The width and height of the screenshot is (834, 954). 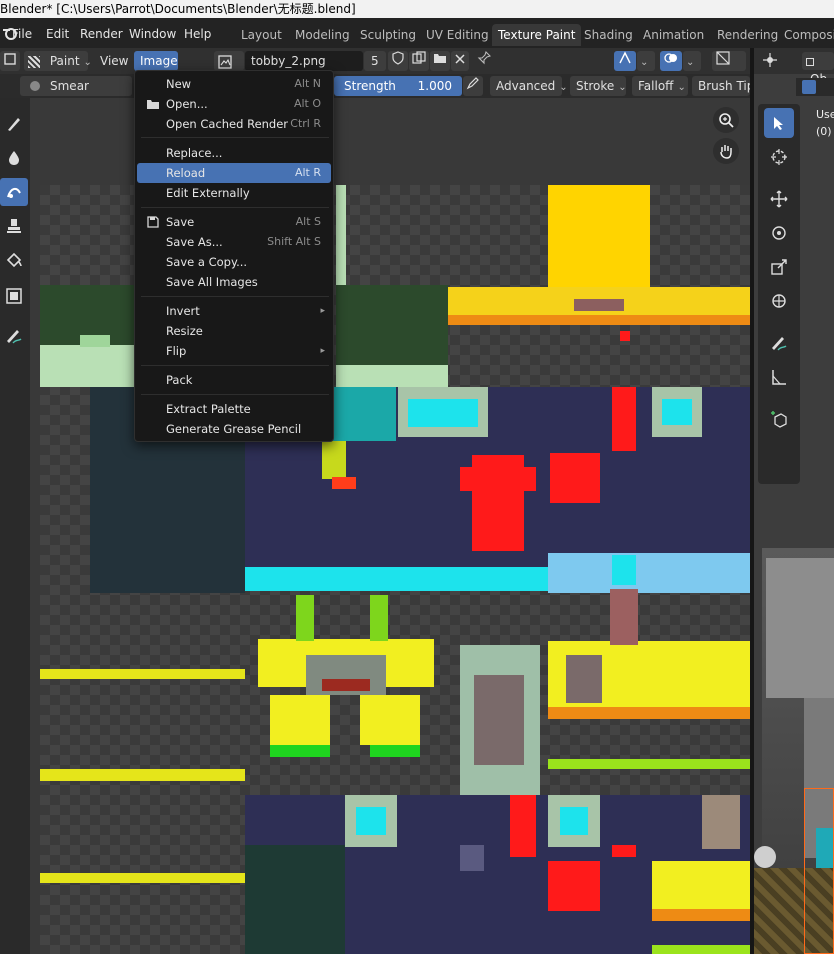 What do you see at coordinates (529, 86) in the screenshot?
I see `advanced-popover: Advanced ⌄` at bounding box center [529, 86].